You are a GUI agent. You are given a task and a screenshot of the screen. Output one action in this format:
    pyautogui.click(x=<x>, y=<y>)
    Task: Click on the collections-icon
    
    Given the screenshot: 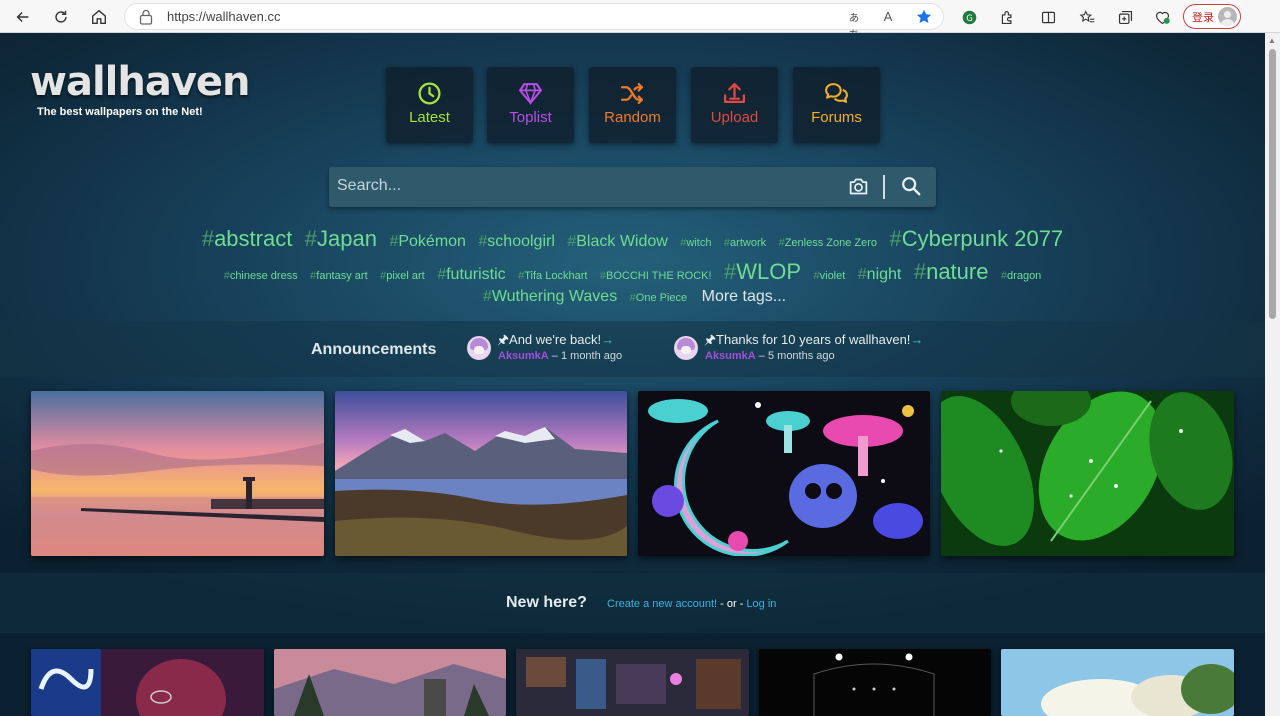 What is the action you would take?
    pyautogui.click(x=1125, y=17)
    